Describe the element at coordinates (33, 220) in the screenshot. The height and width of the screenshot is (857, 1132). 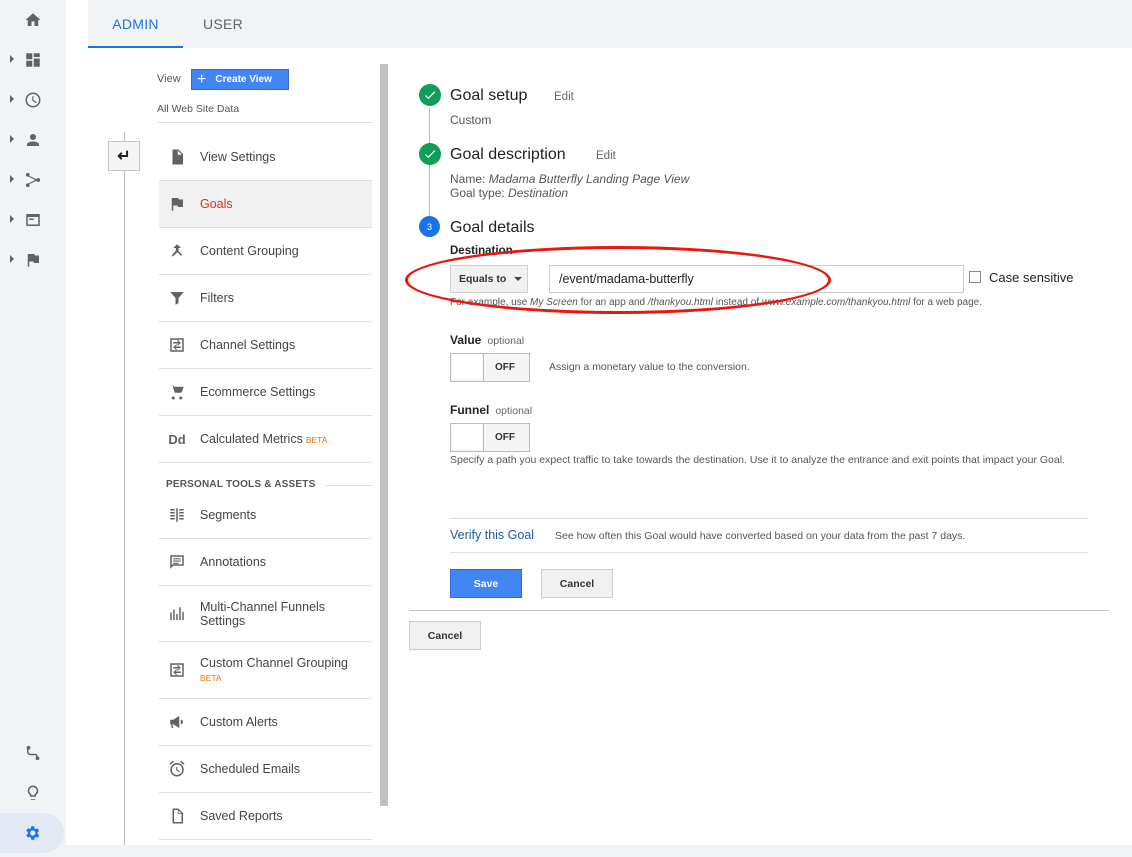
I see `behavior-button` at that location.